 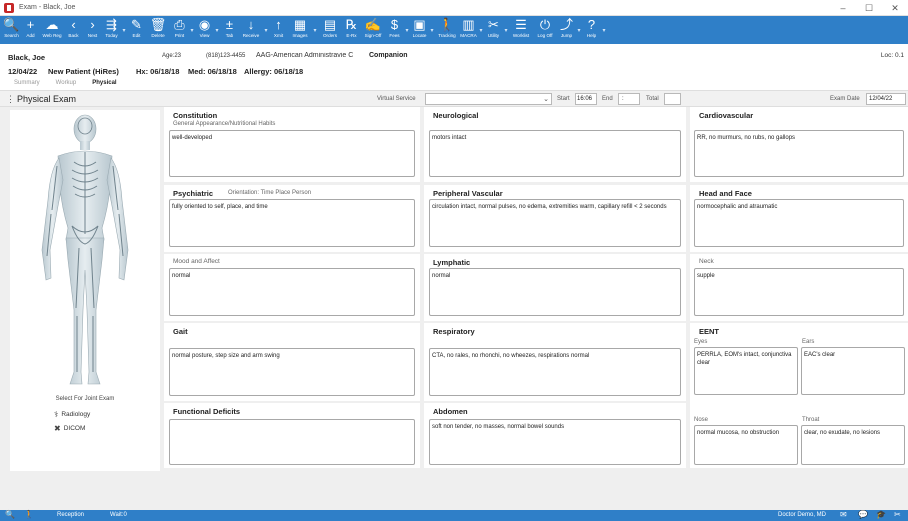 I want to click on help-button: ? Help, so click(x=591, y=30).